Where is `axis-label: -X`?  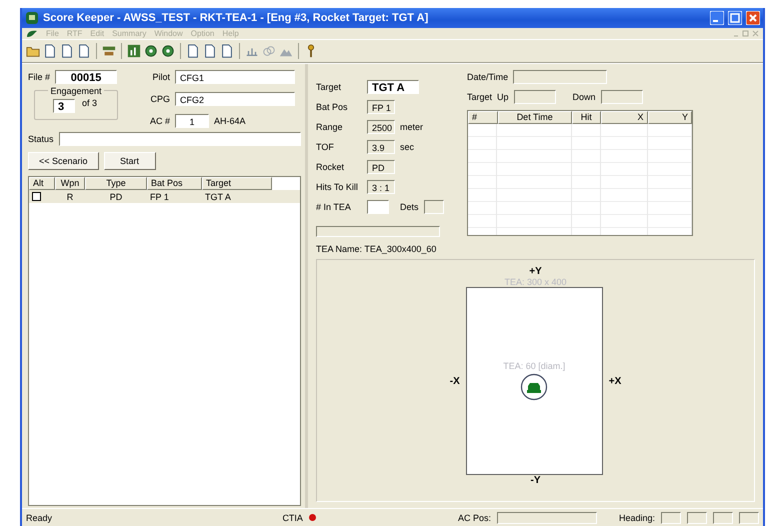 axis-label: -X is located at coordinates (455, 381).